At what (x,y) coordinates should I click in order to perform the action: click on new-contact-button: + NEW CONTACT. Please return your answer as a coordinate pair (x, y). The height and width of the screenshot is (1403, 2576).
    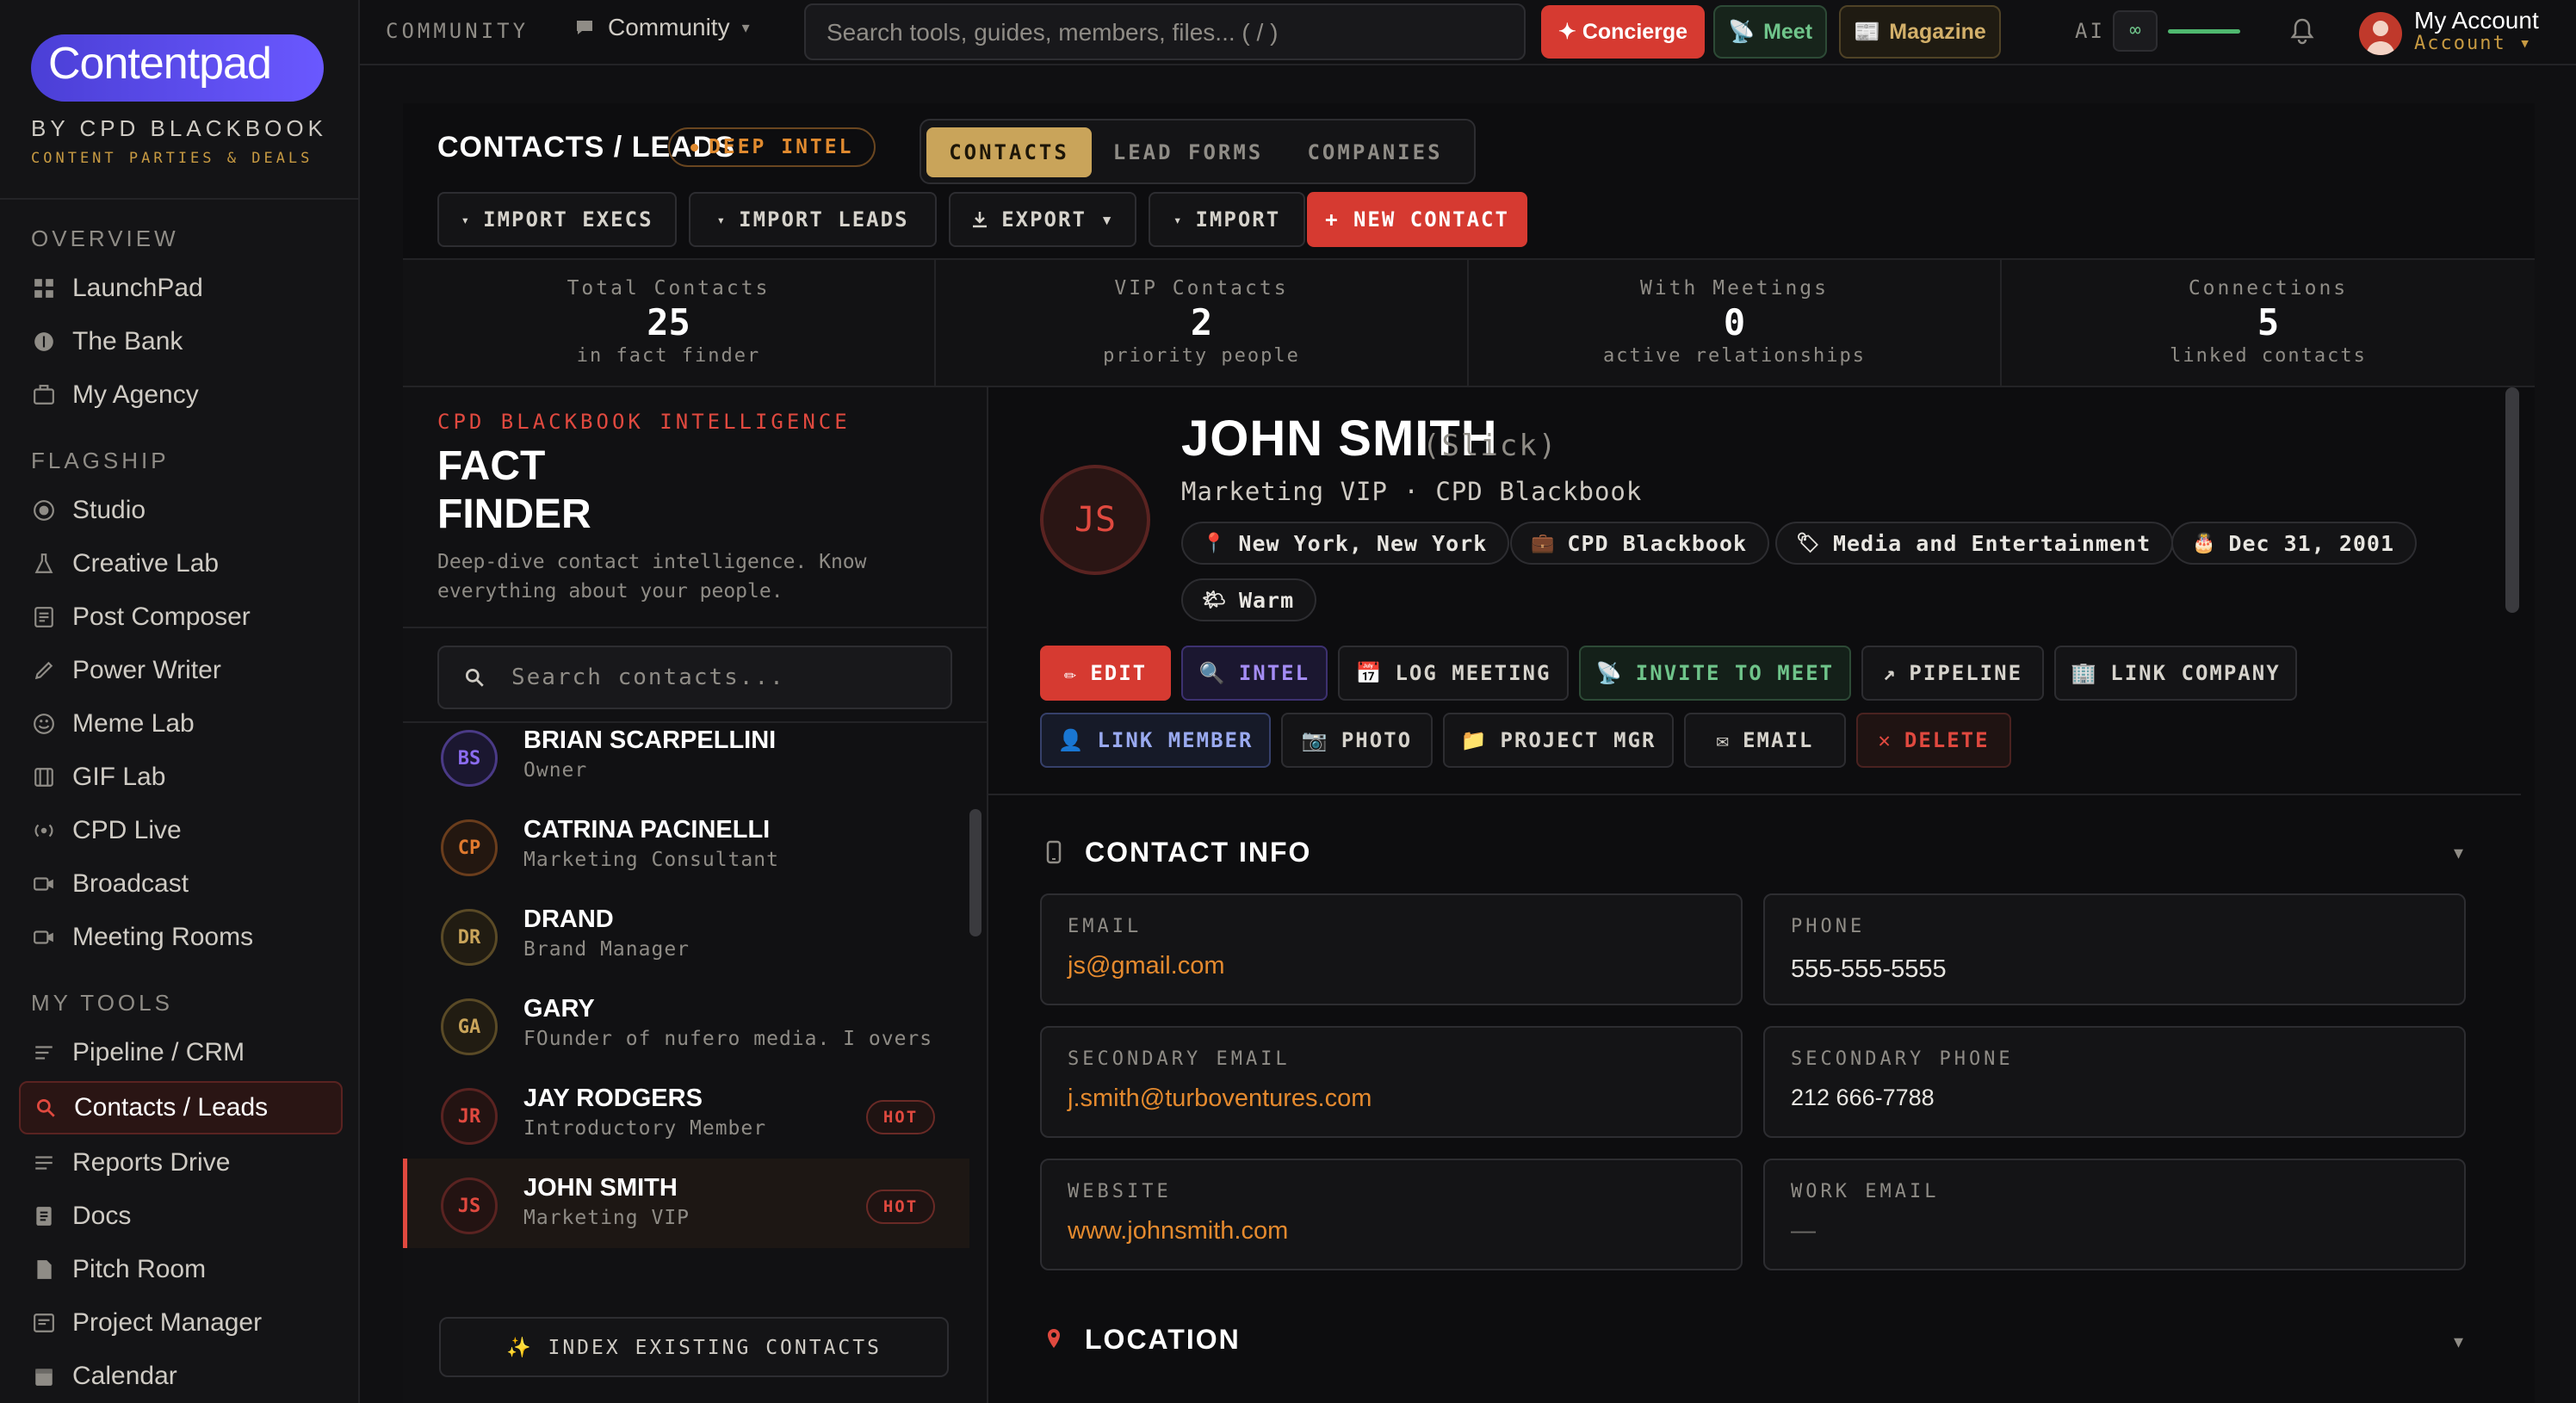
    Looking at the image, I should click on (1417, 219).